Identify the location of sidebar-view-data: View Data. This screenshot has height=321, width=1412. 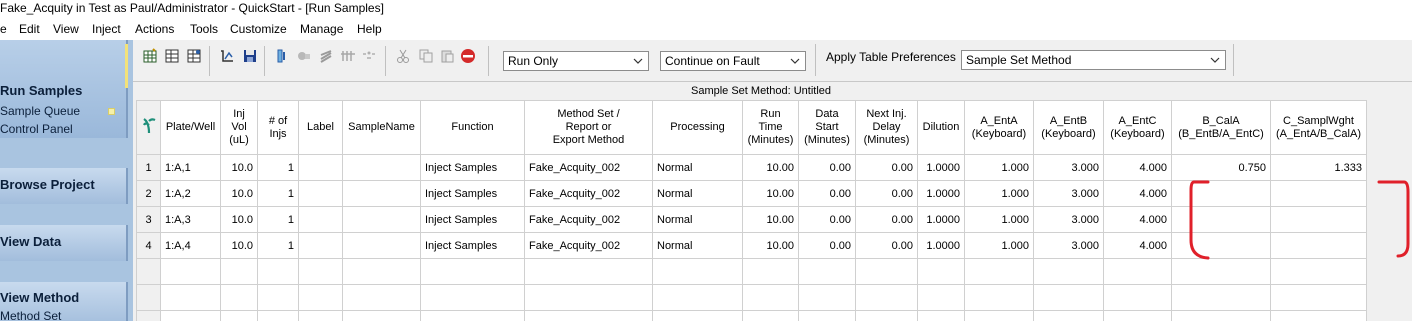
(30, 241).